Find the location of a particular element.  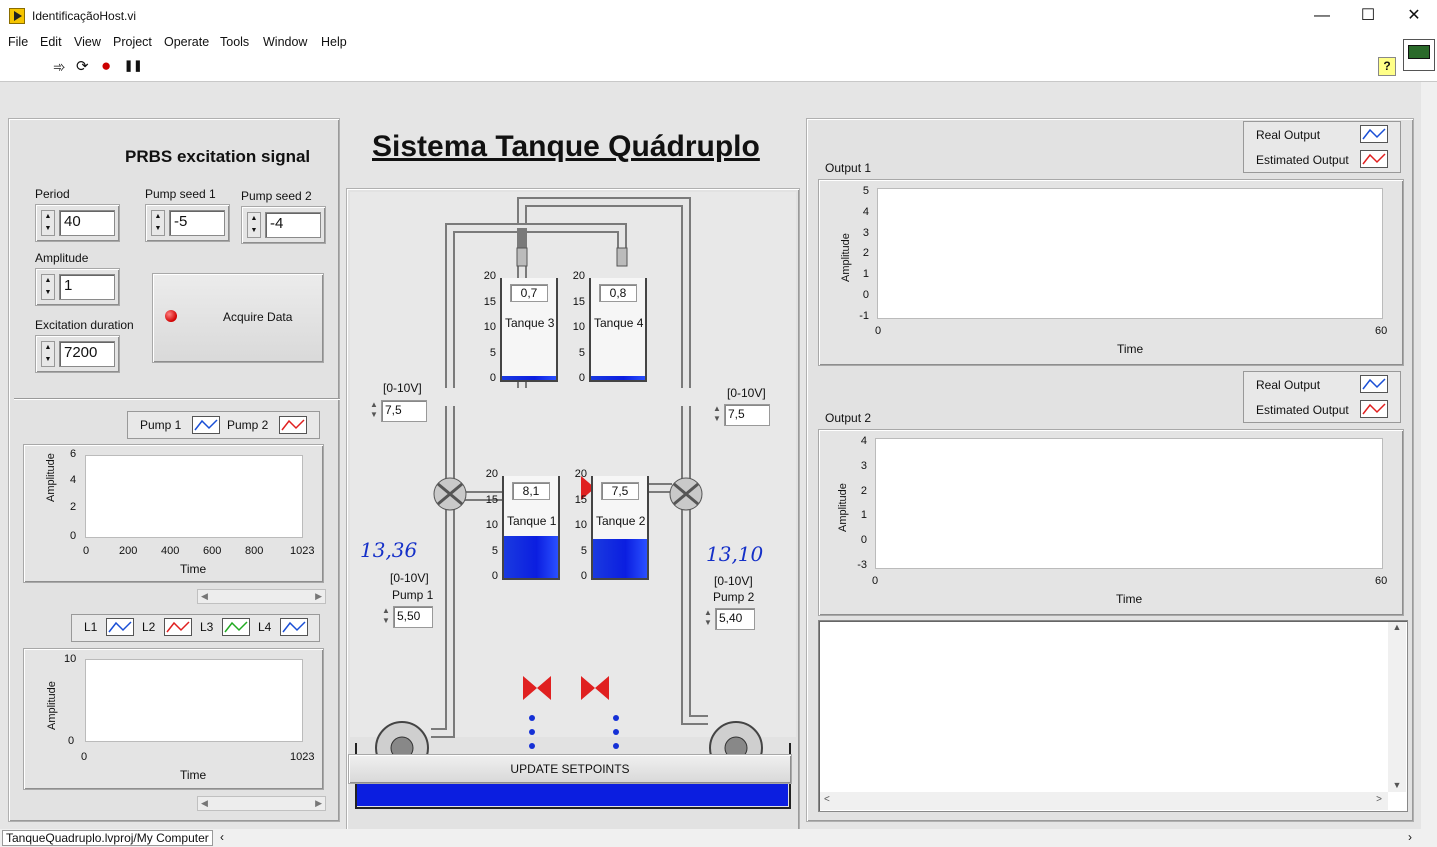

menu-tools: Tools is located at coordinates (234, 42).